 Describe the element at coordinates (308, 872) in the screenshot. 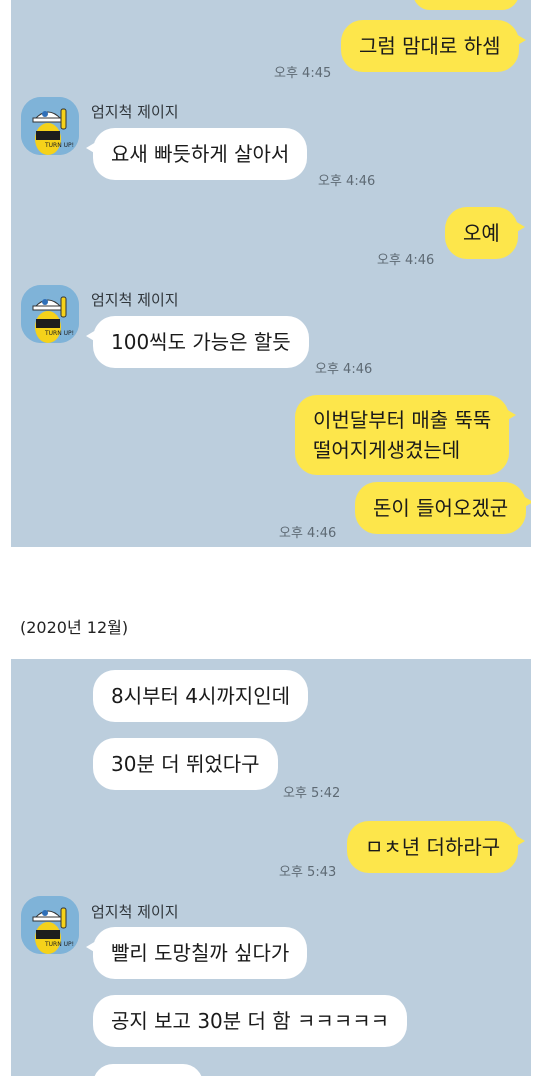

I see `message-time: 오후 5:43` at that location.